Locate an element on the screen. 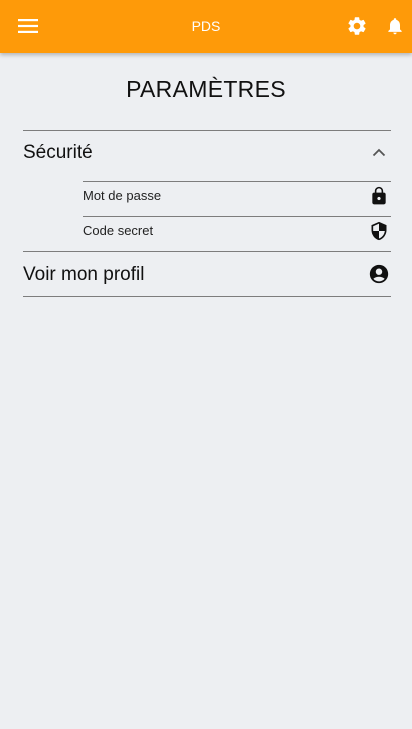 This screenshot has height=729, width=412. menu-icon is located at coordinates (28, 26).